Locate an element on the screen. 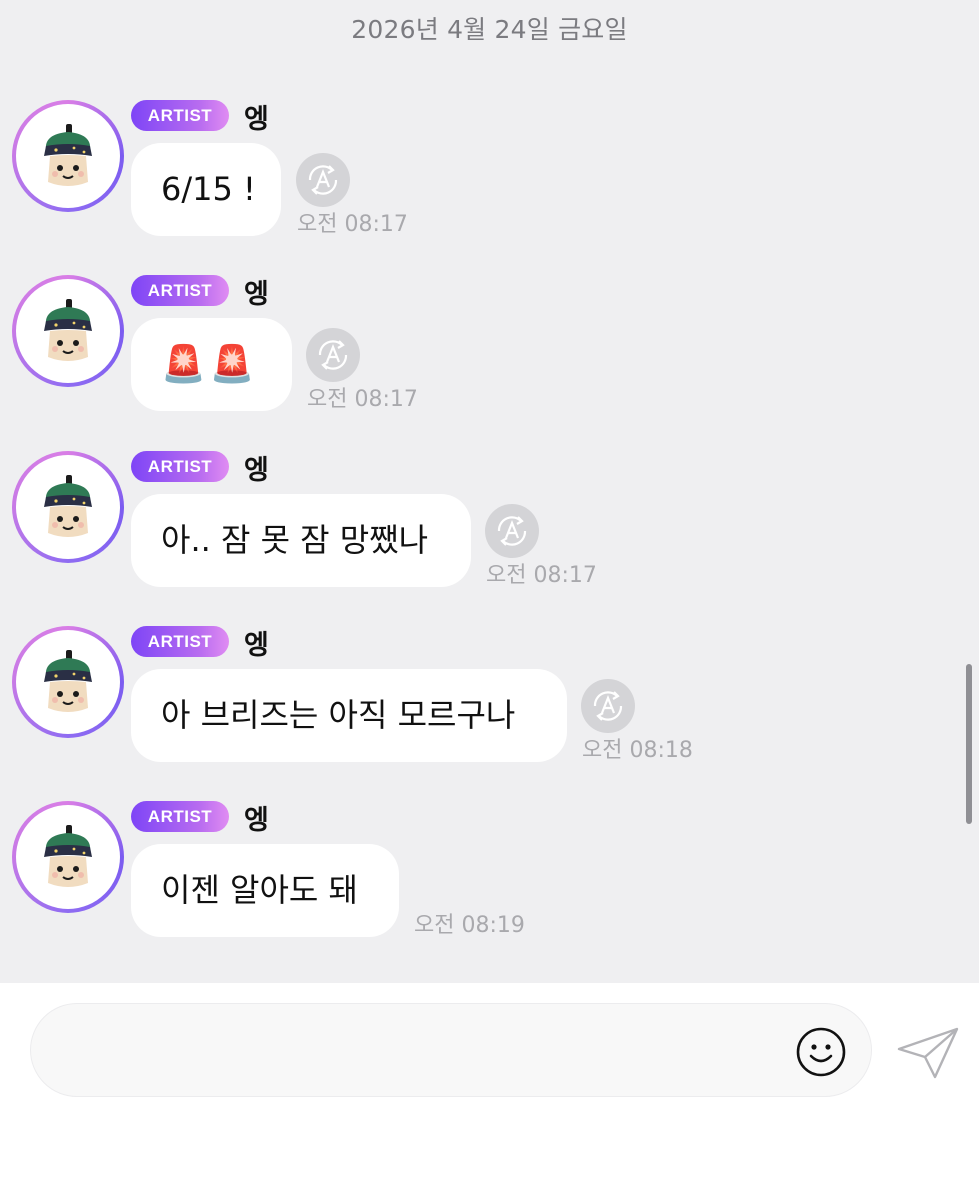  message-input is located at coordinates (451, 1050).